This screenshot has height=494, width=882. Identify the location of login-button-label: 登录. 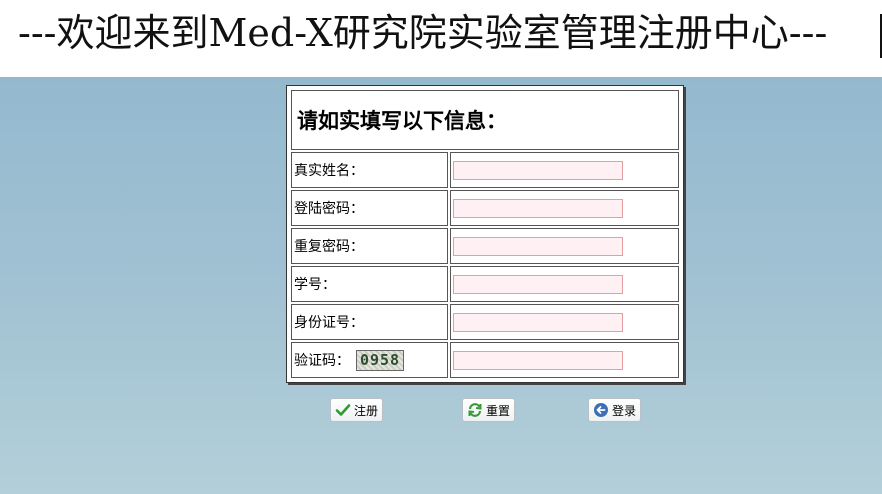
(624, 410).